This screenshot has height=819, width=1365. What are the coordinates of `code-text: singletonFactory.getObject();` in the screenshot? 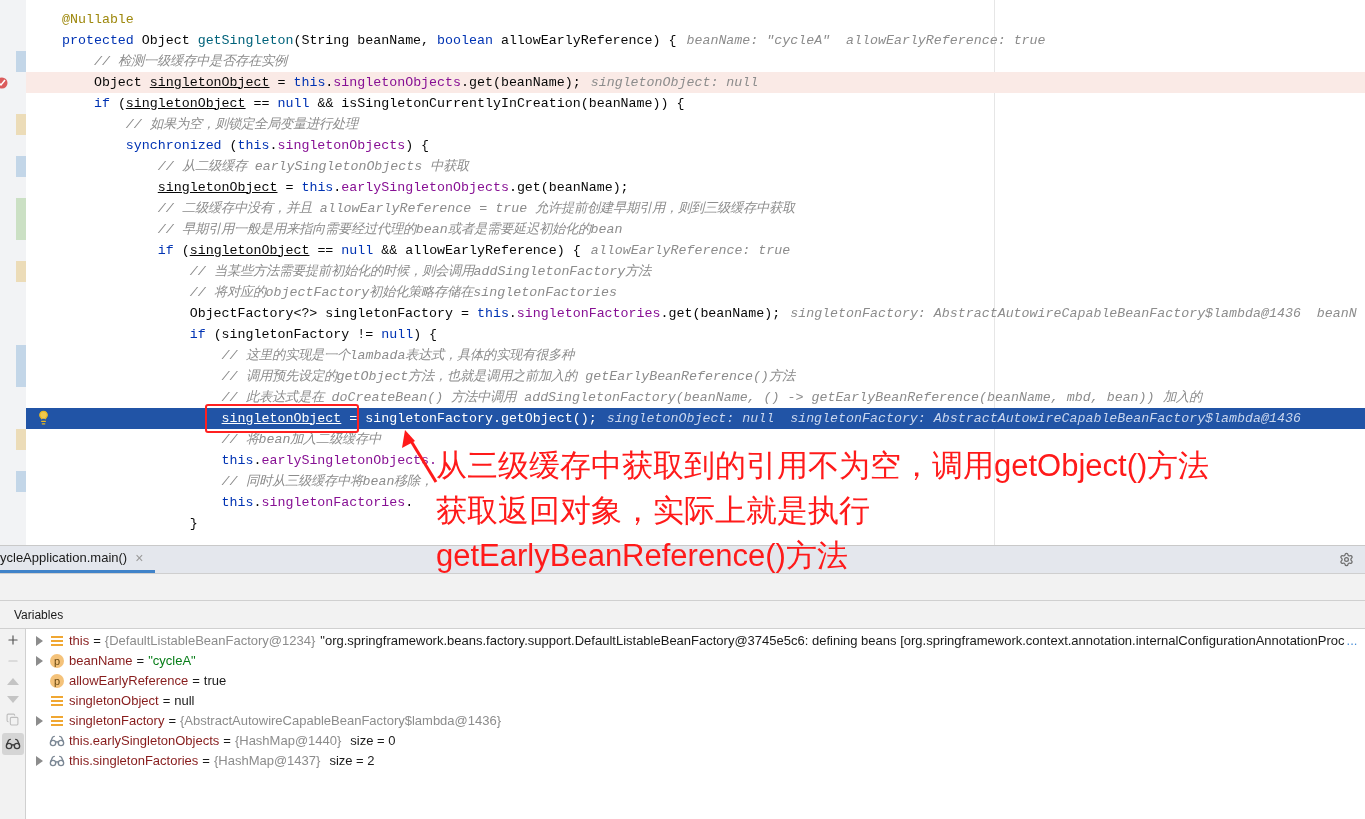 It's located at (481, 418).